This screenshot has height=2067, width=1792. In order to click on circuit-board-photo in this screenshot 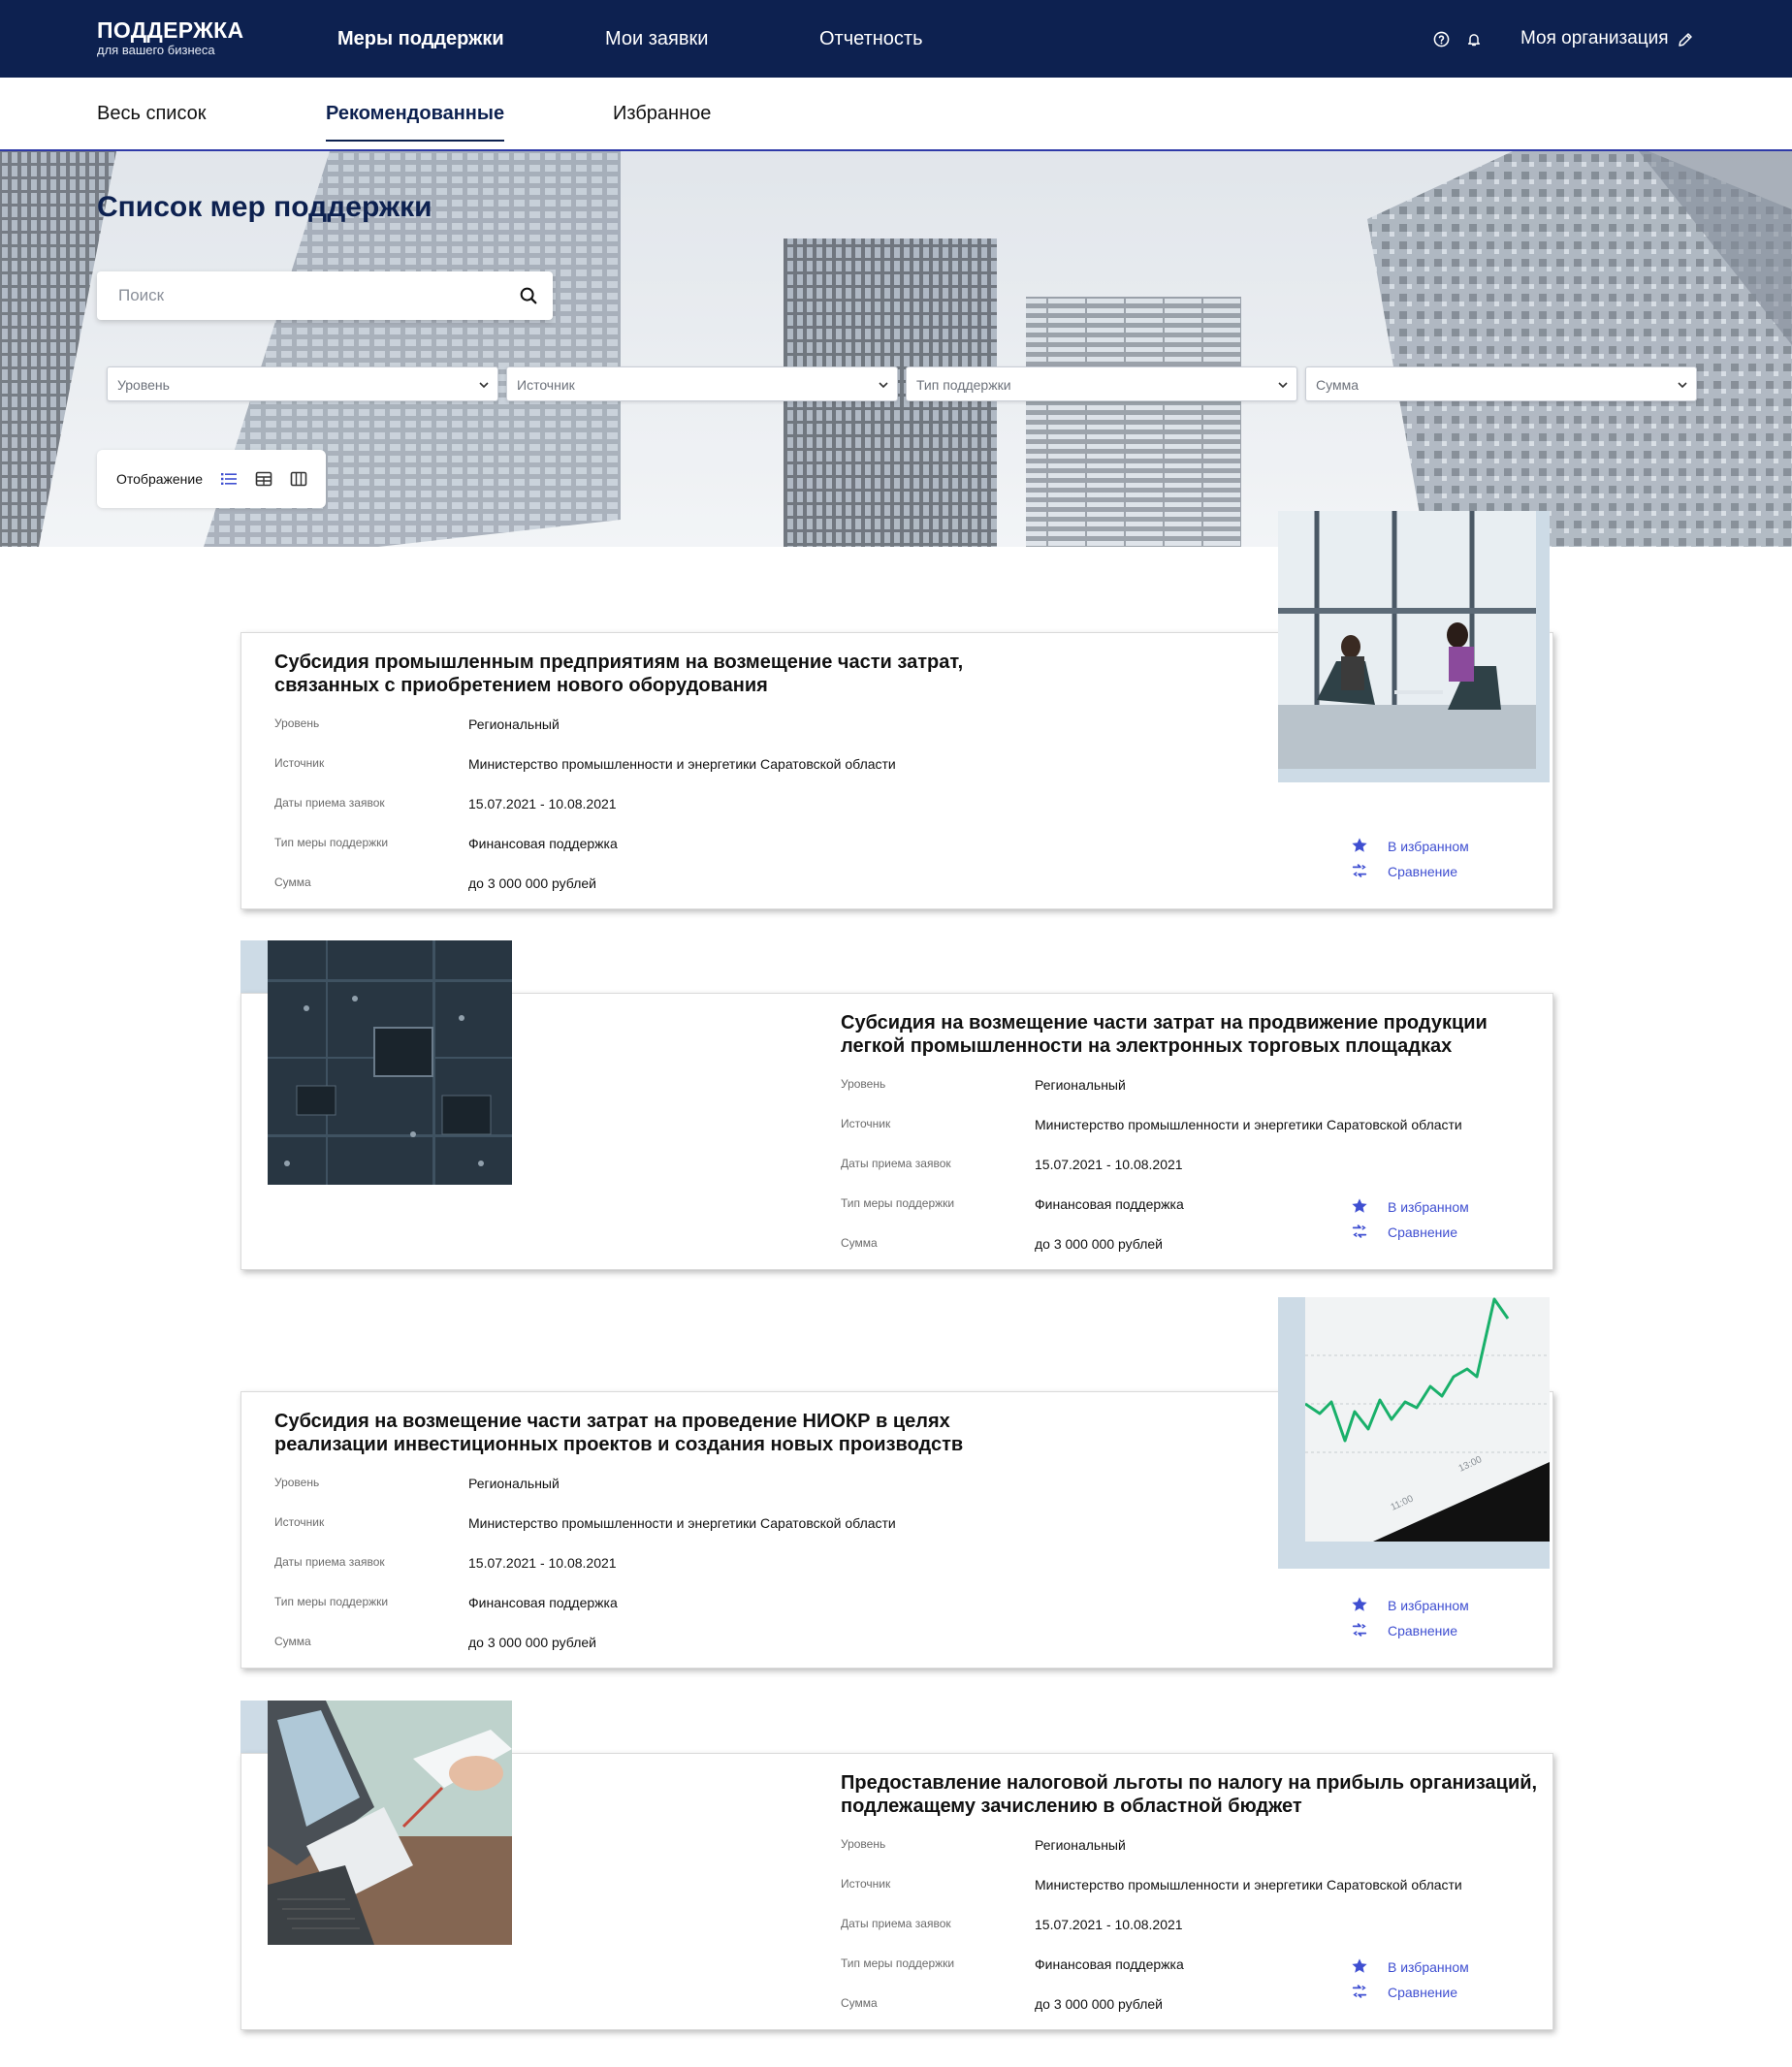, I will do `click(390, 1062)`.